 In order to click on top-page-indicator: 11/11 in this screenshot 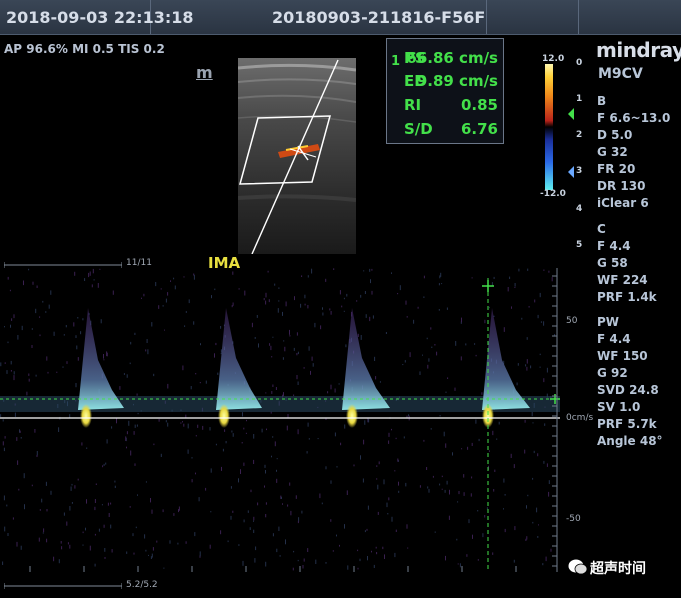, I will do `click(139, 263)`.